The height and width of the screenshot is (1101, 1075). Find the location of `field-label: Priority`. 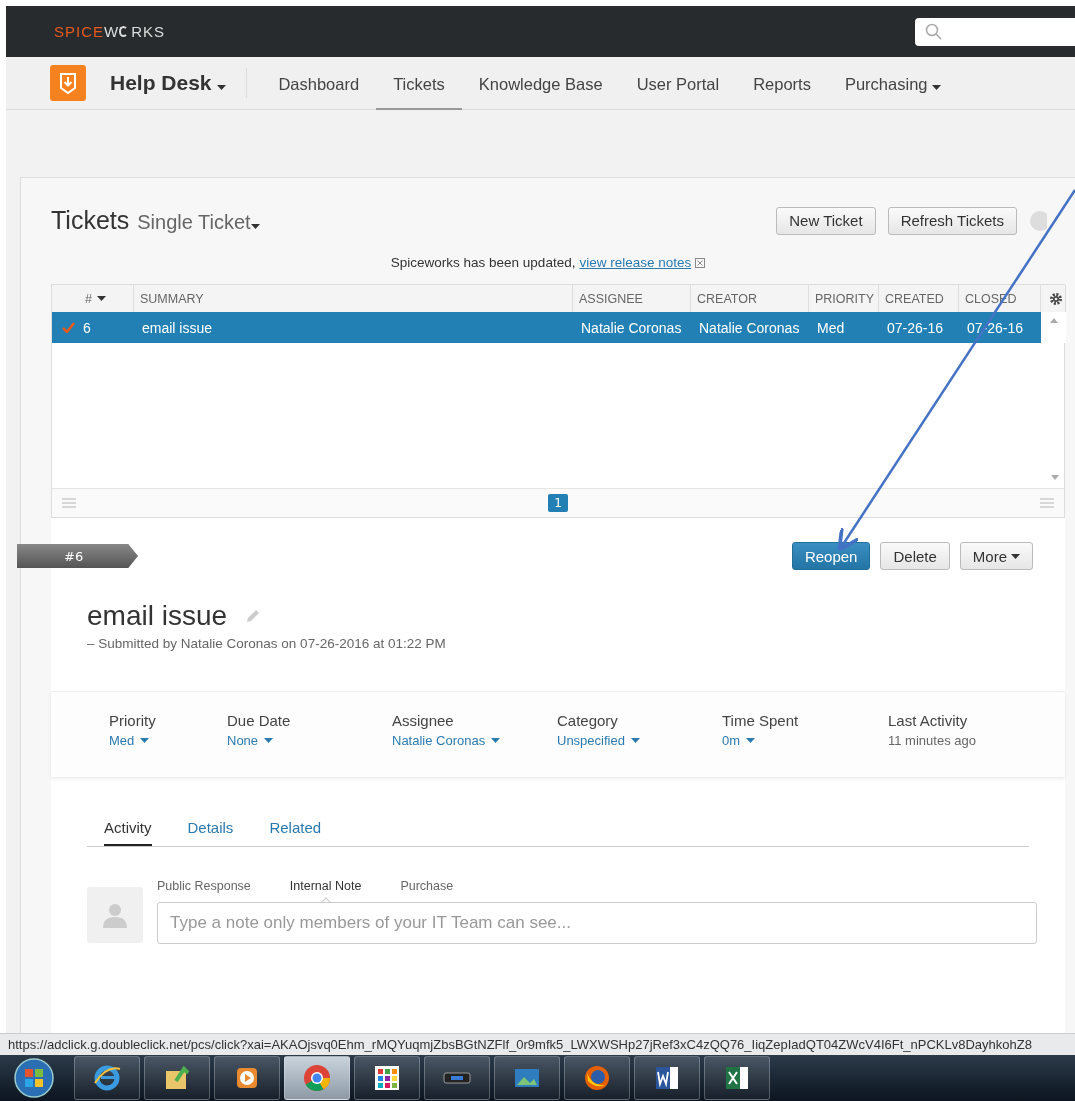

field-label: Priority is located at coordinates (133, 720).